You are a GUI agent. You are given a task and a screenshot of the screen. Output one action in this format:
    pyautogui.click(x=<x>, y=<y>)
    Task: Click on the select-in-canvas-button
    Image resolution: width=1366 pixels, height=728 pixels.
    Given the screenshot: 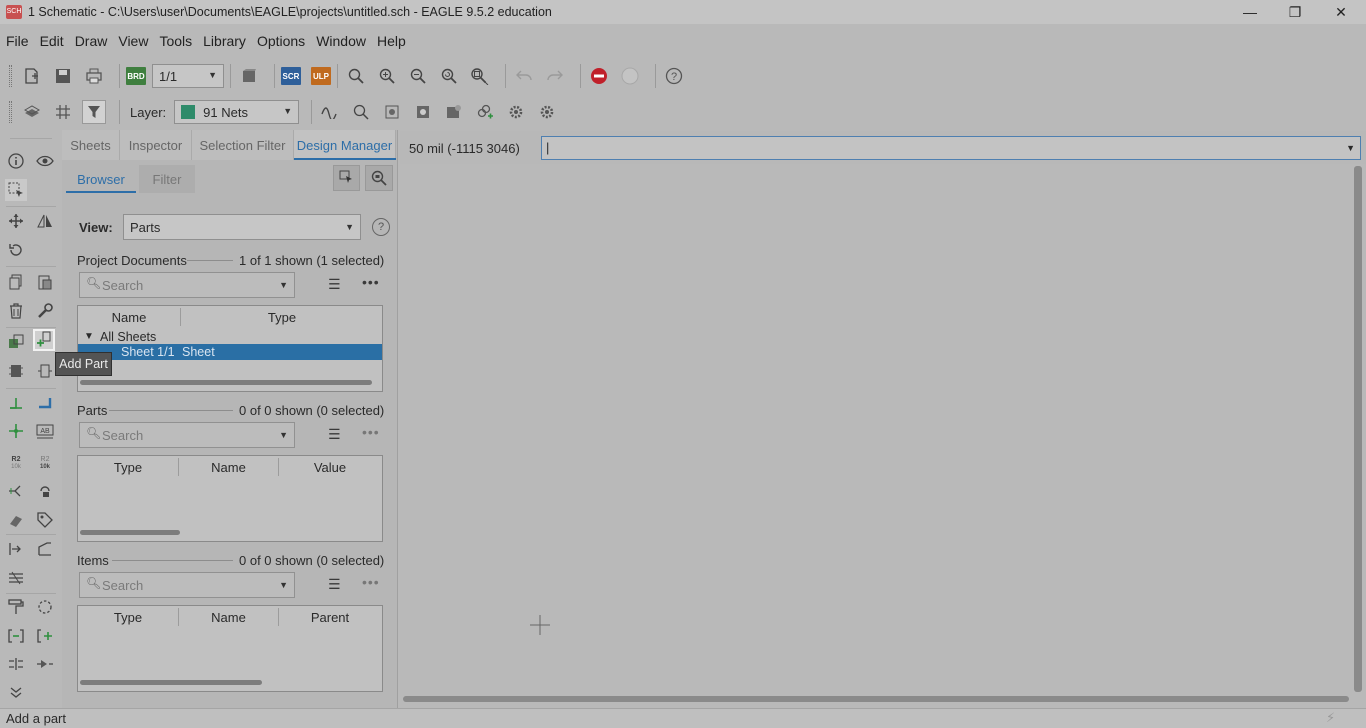 What is the action you would take?
    pyautogui.click(x=346, y=178)
    